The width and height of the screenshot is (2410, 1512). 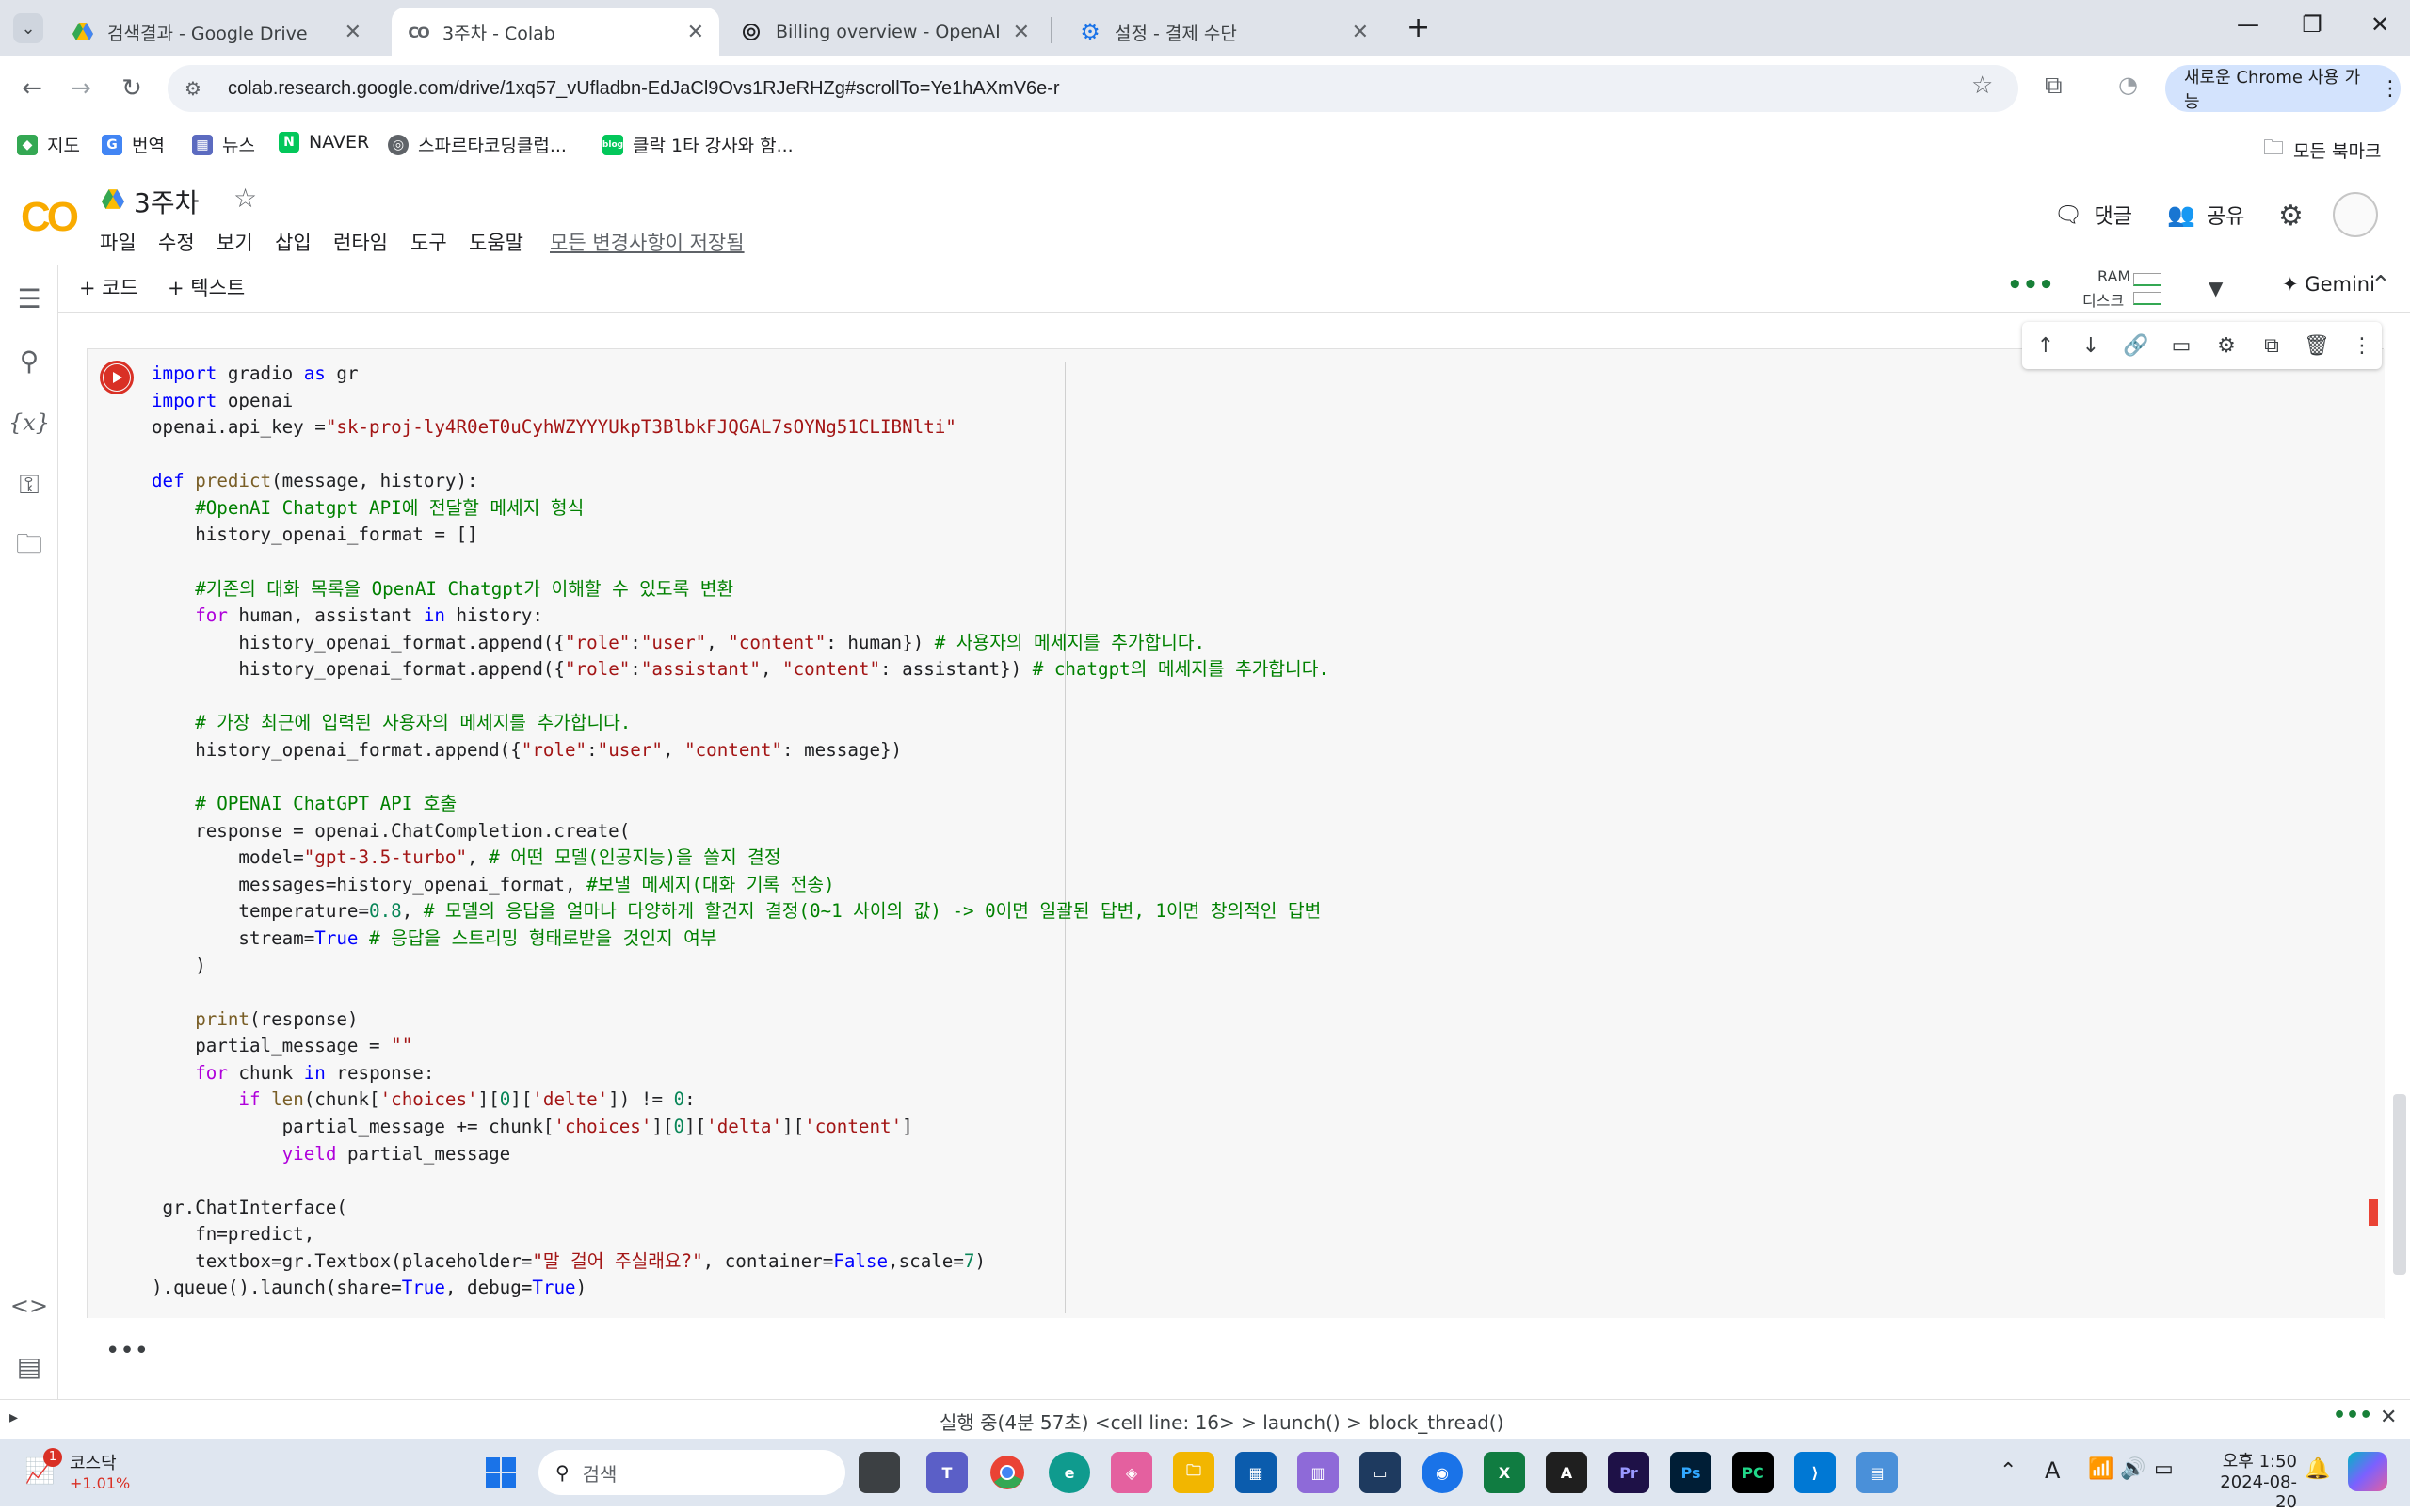 What do you see at coordinates (2205, 215) in the screenshot?
I see `share-button: 👥 공유` at bounding box center [2205, 215].